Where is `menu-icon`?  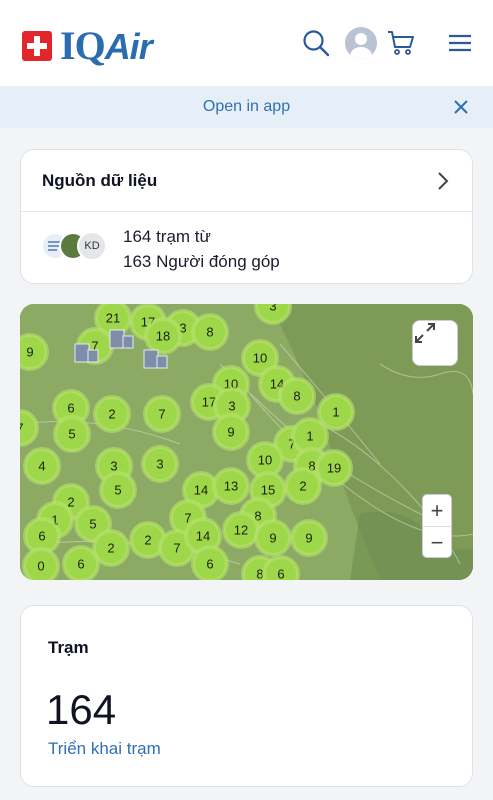 menu-icon is located at coordinates (460, 43).